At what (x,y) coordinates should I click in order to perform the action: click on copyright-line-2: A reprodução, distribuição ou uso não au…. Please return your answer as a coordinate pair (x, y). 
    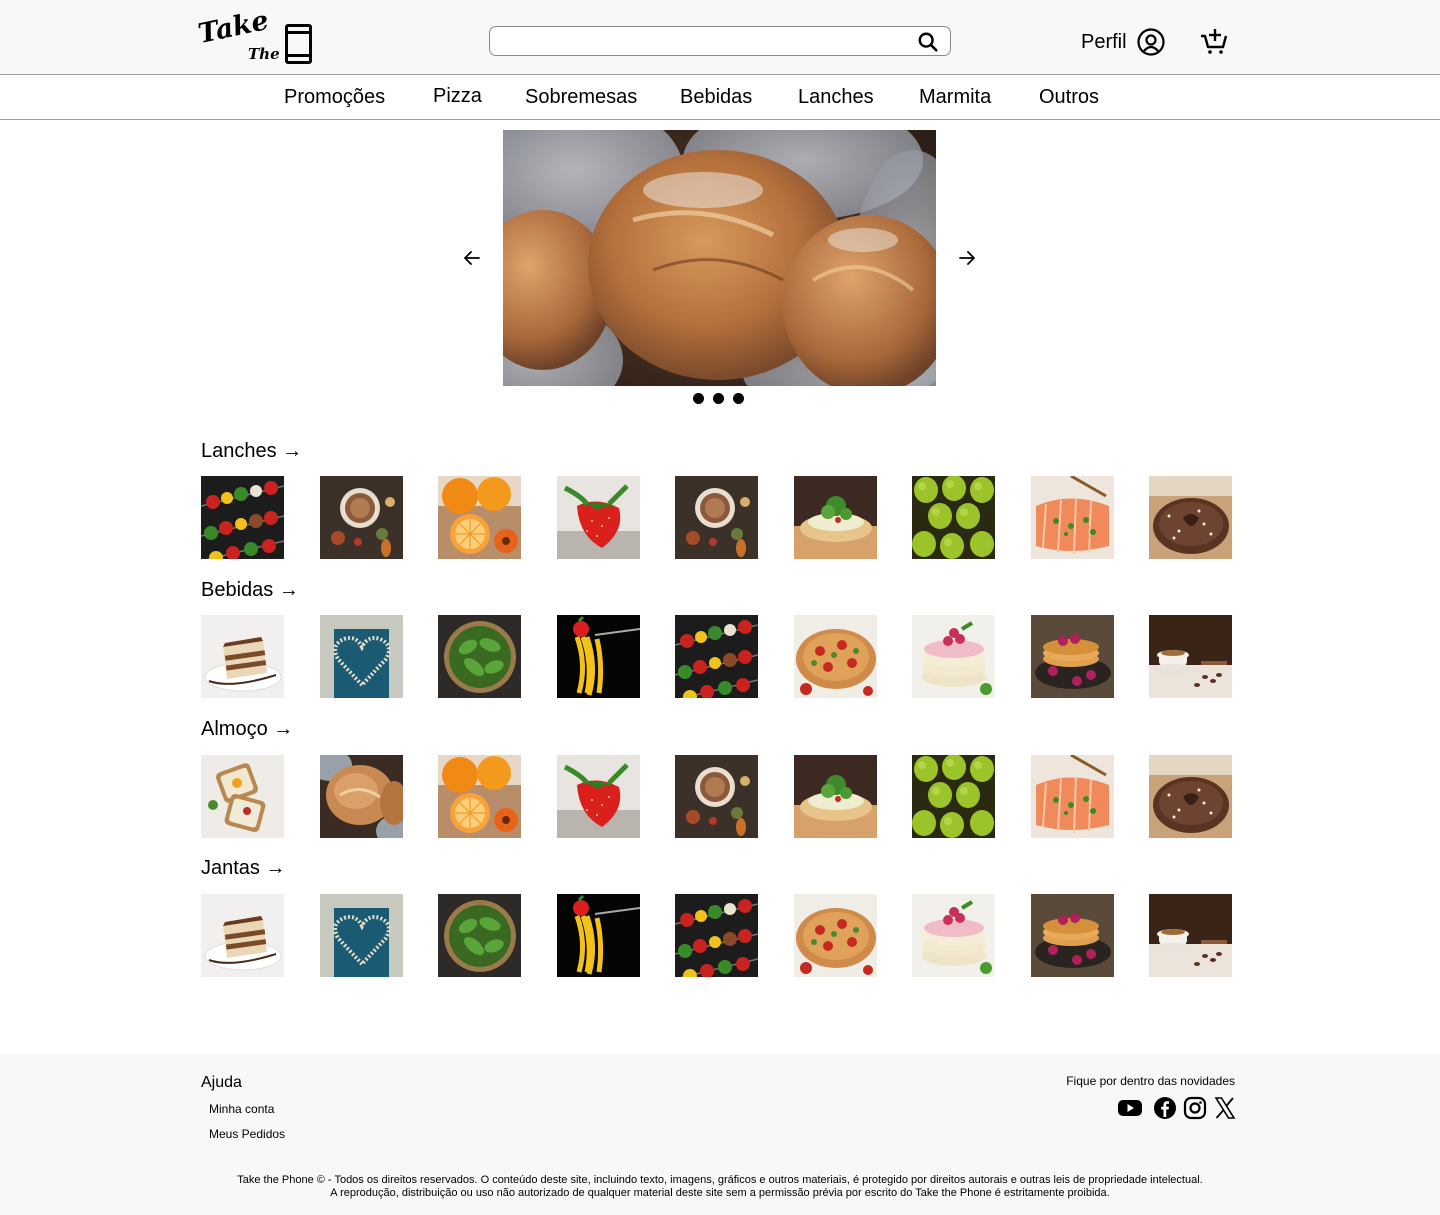
    Looking at the image, I should click on (720, 1193).